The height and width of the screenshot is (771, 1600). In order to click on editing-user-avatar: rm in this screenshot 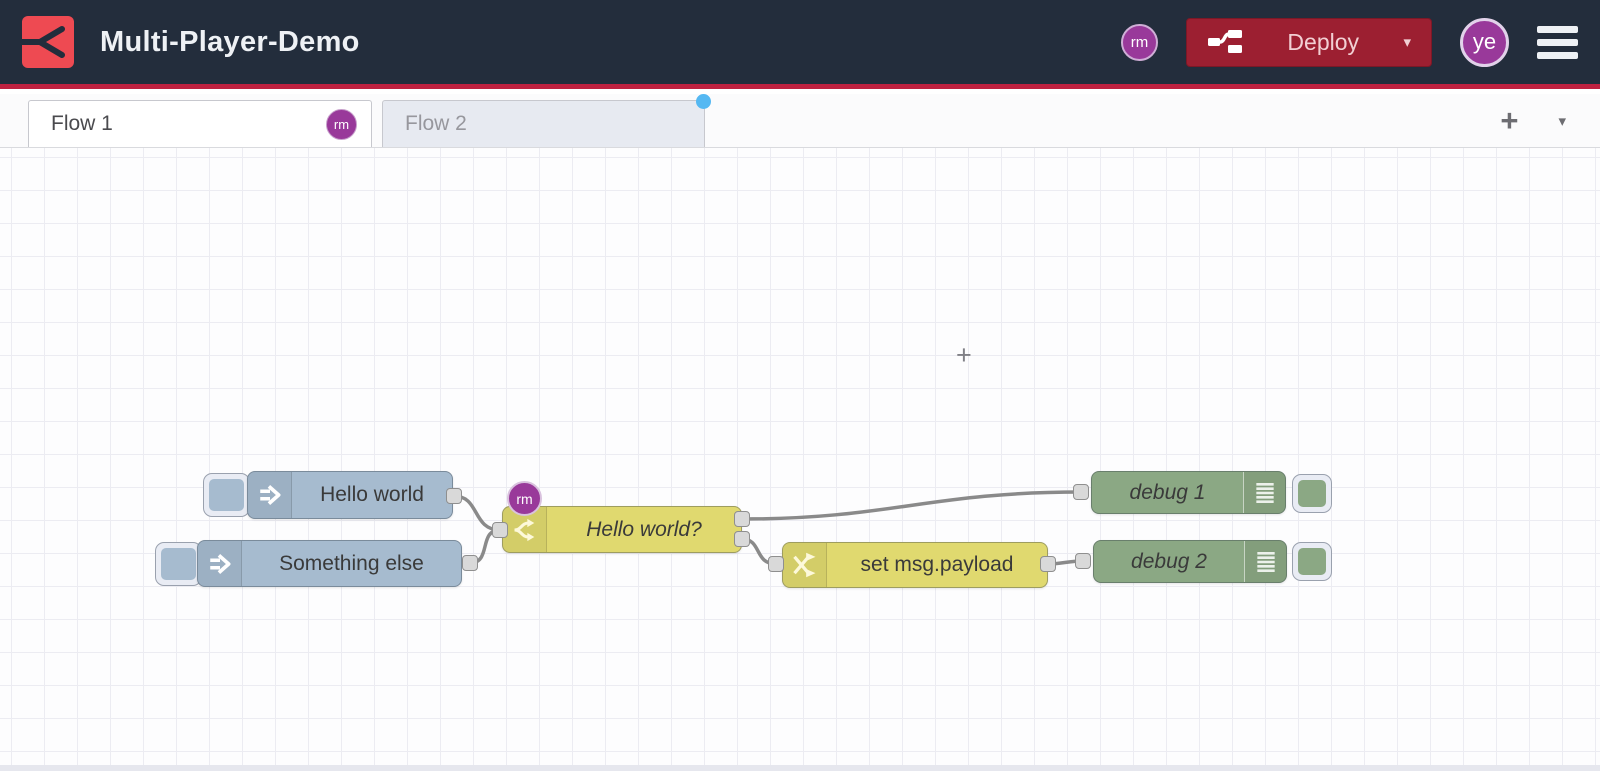, I will do `click(524, 498)`.